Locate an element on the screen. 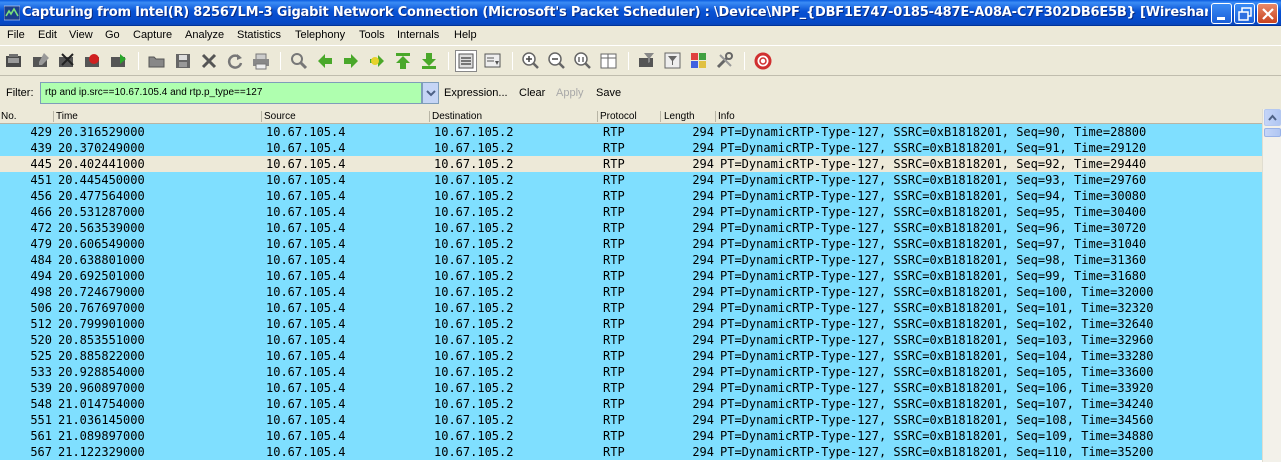 Image resolution: width=1281 pixels, height=462 pixels. zoom-out-button is located at coordinates (557, 61).